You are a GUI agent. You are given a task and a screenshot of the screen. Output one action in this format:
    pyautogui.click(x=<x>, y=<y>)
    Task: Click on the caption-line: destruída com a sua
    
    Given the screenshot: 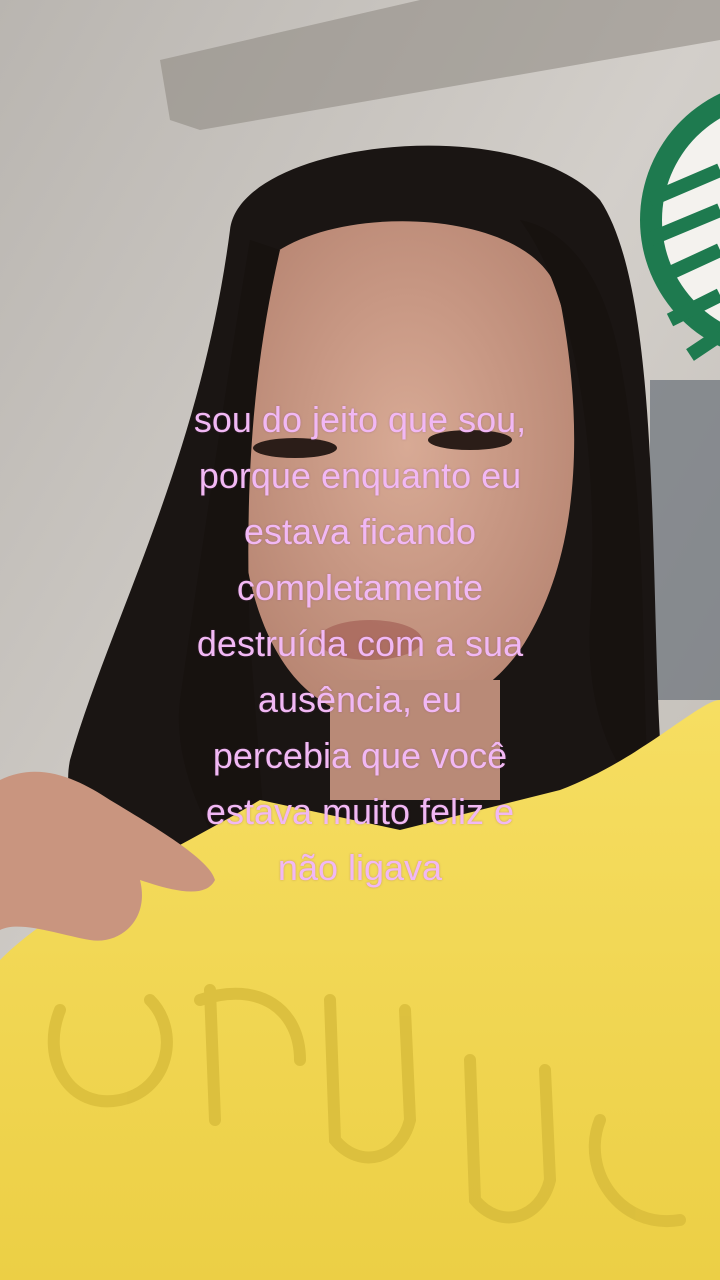 What is the action you would take?
    pyautogui.click(x=360, y=643)
    